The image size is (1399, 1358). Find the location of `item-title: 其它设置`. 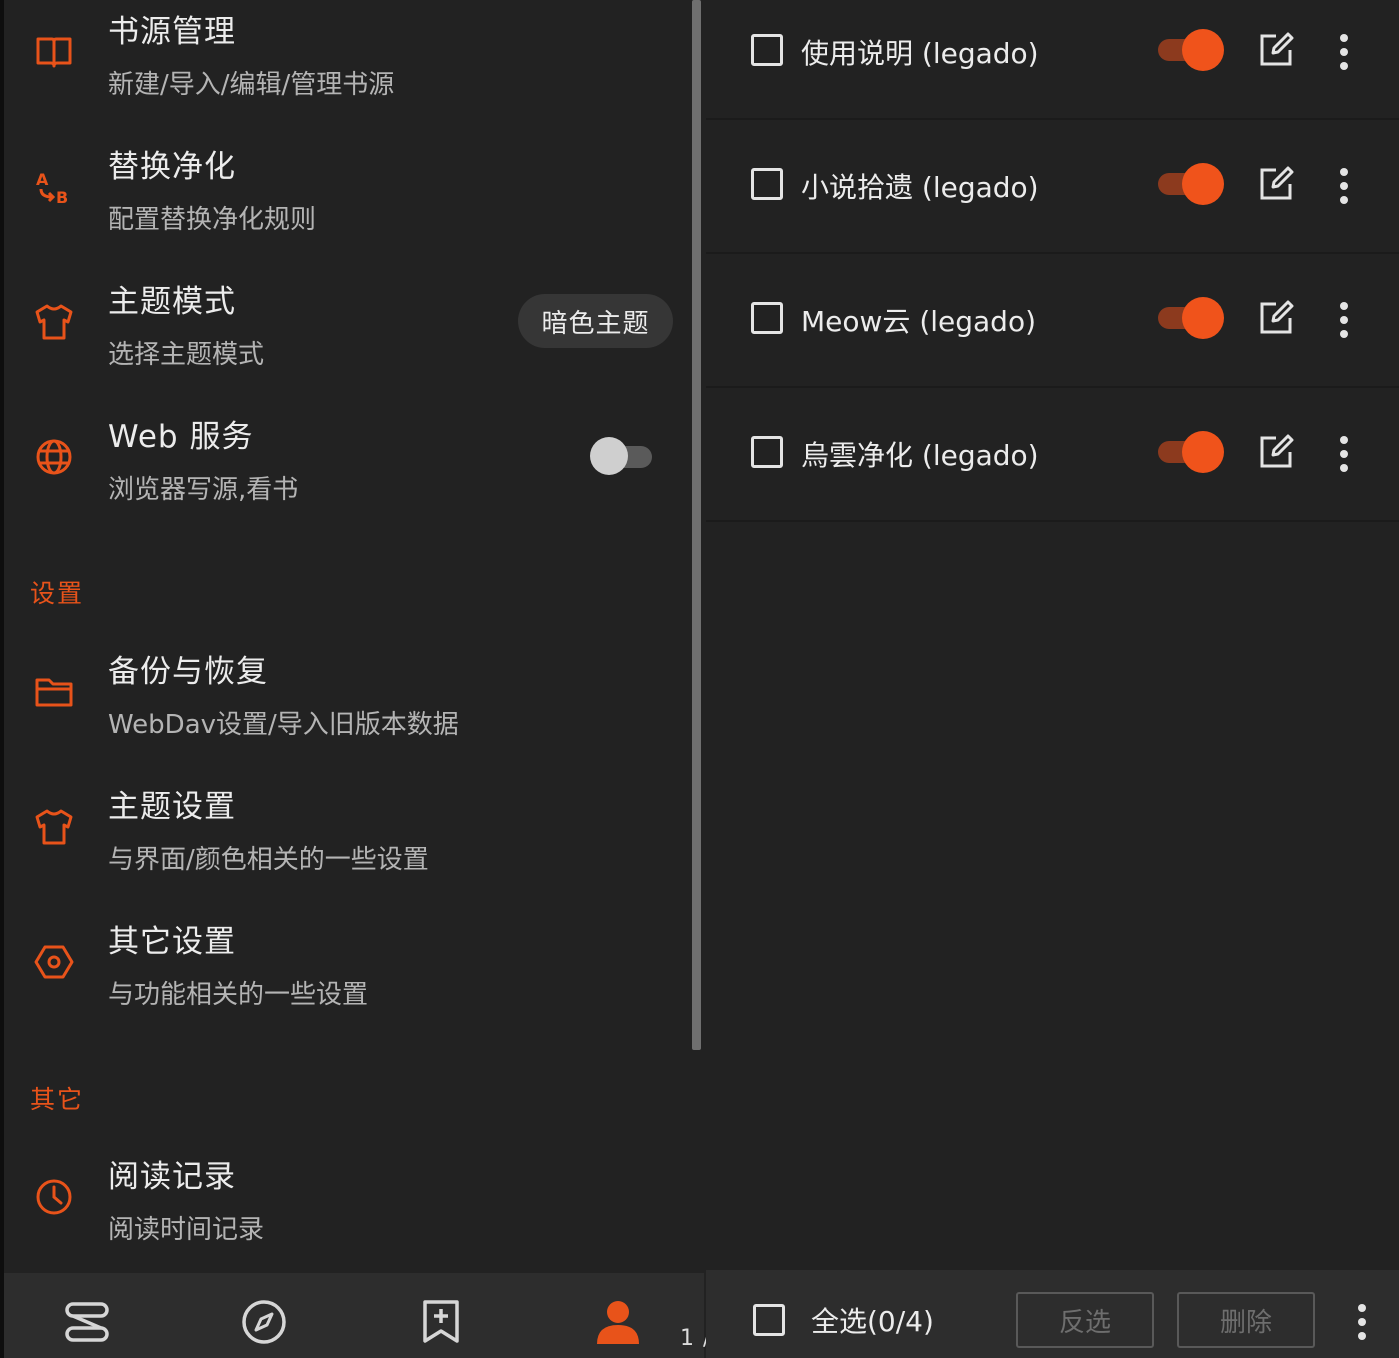

item-title: 其它设置 is located at coordinates (172, 942).